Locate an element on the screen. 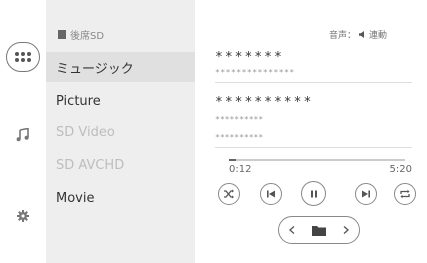 Image resolution: width=427 pixels, height=263 pixels. repeat-button is located at coordinates (405, 194).